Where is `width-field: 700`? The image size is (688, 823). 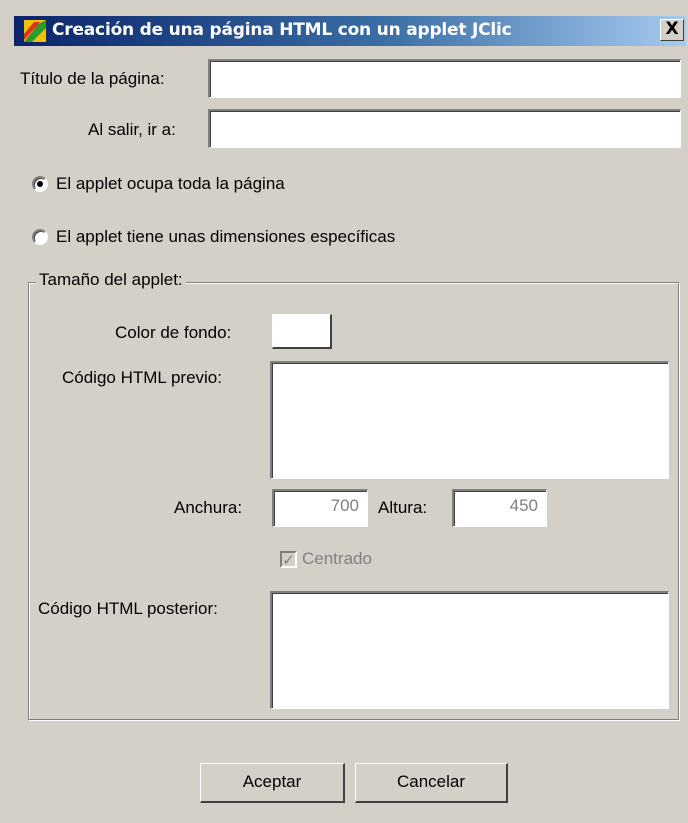
width-field: 700 is located at coordinates (320, 508).